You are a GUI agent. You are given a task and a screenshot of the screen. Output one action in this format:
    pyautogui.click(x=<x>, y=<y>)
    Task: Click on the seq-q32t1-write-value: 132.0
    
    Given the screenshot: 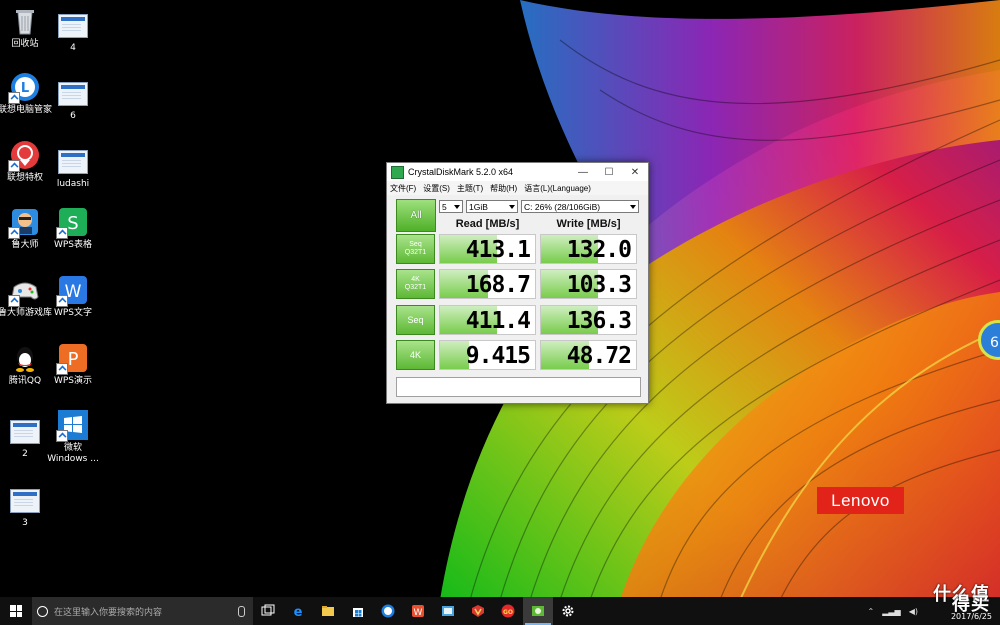 What is the action you would take?
    pyautogui.click(x=599, y=250)
    